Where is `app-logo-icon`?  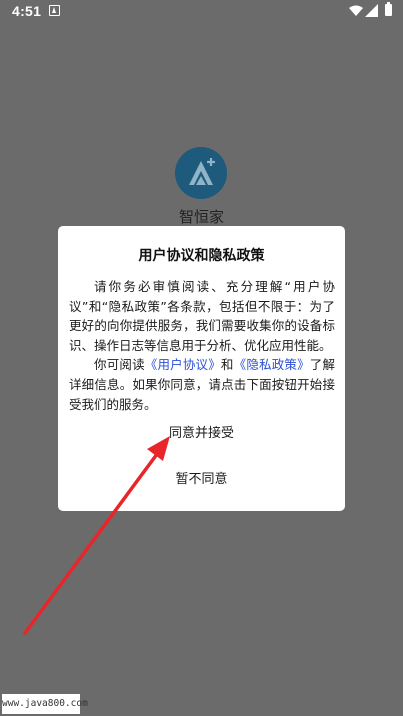
app-logo-icon is located at coordinates (202, 171).